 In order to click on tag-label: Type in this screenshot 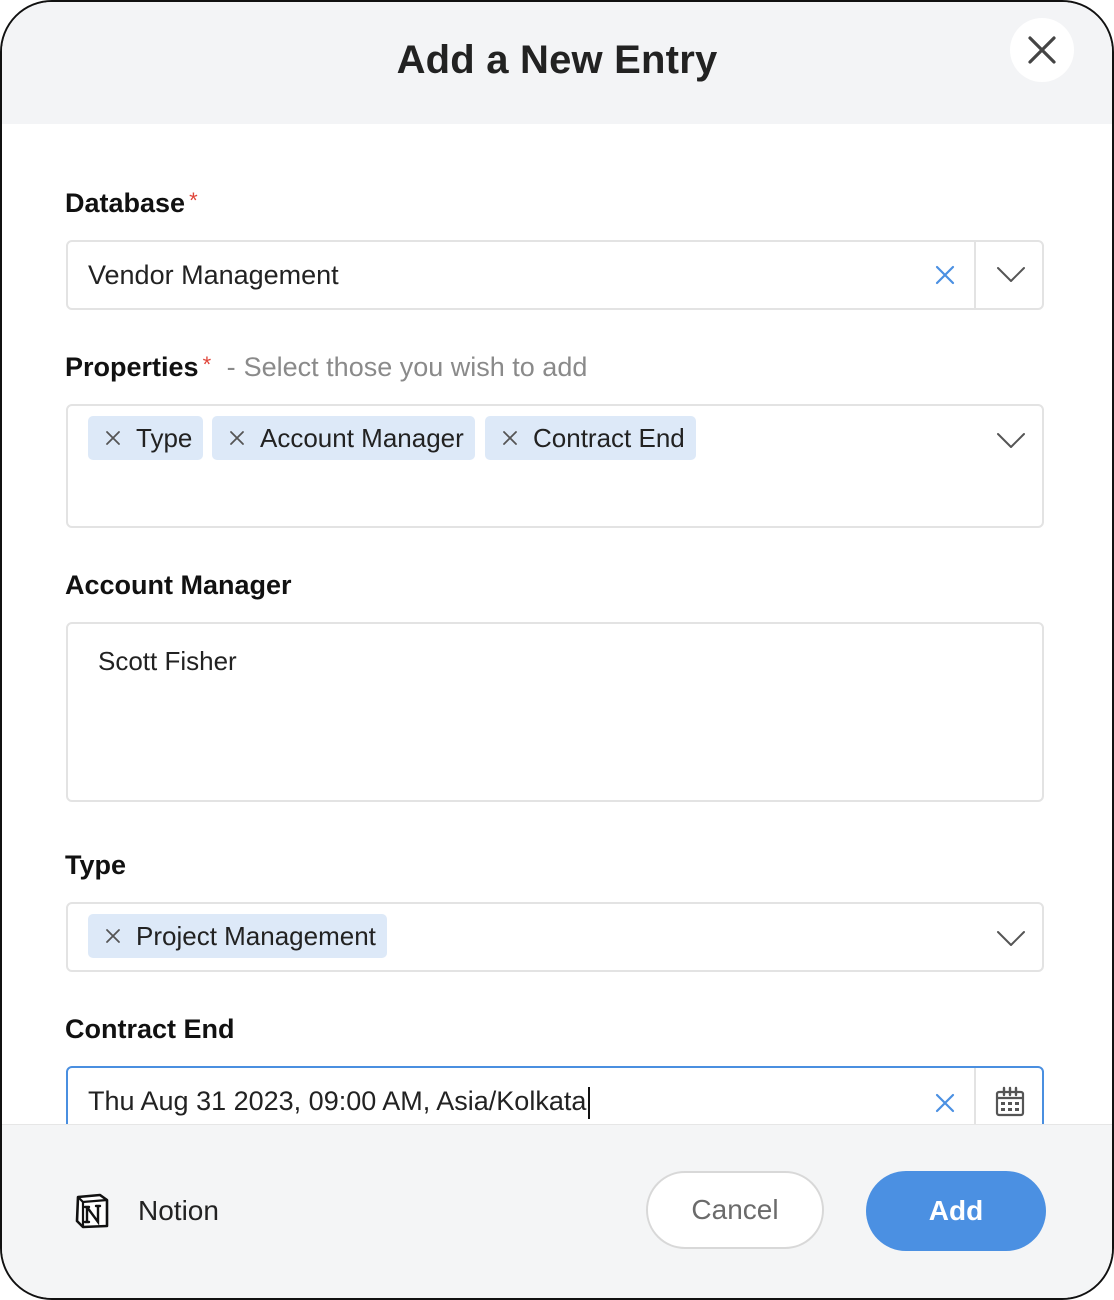, I will do `click(164, 437)`.